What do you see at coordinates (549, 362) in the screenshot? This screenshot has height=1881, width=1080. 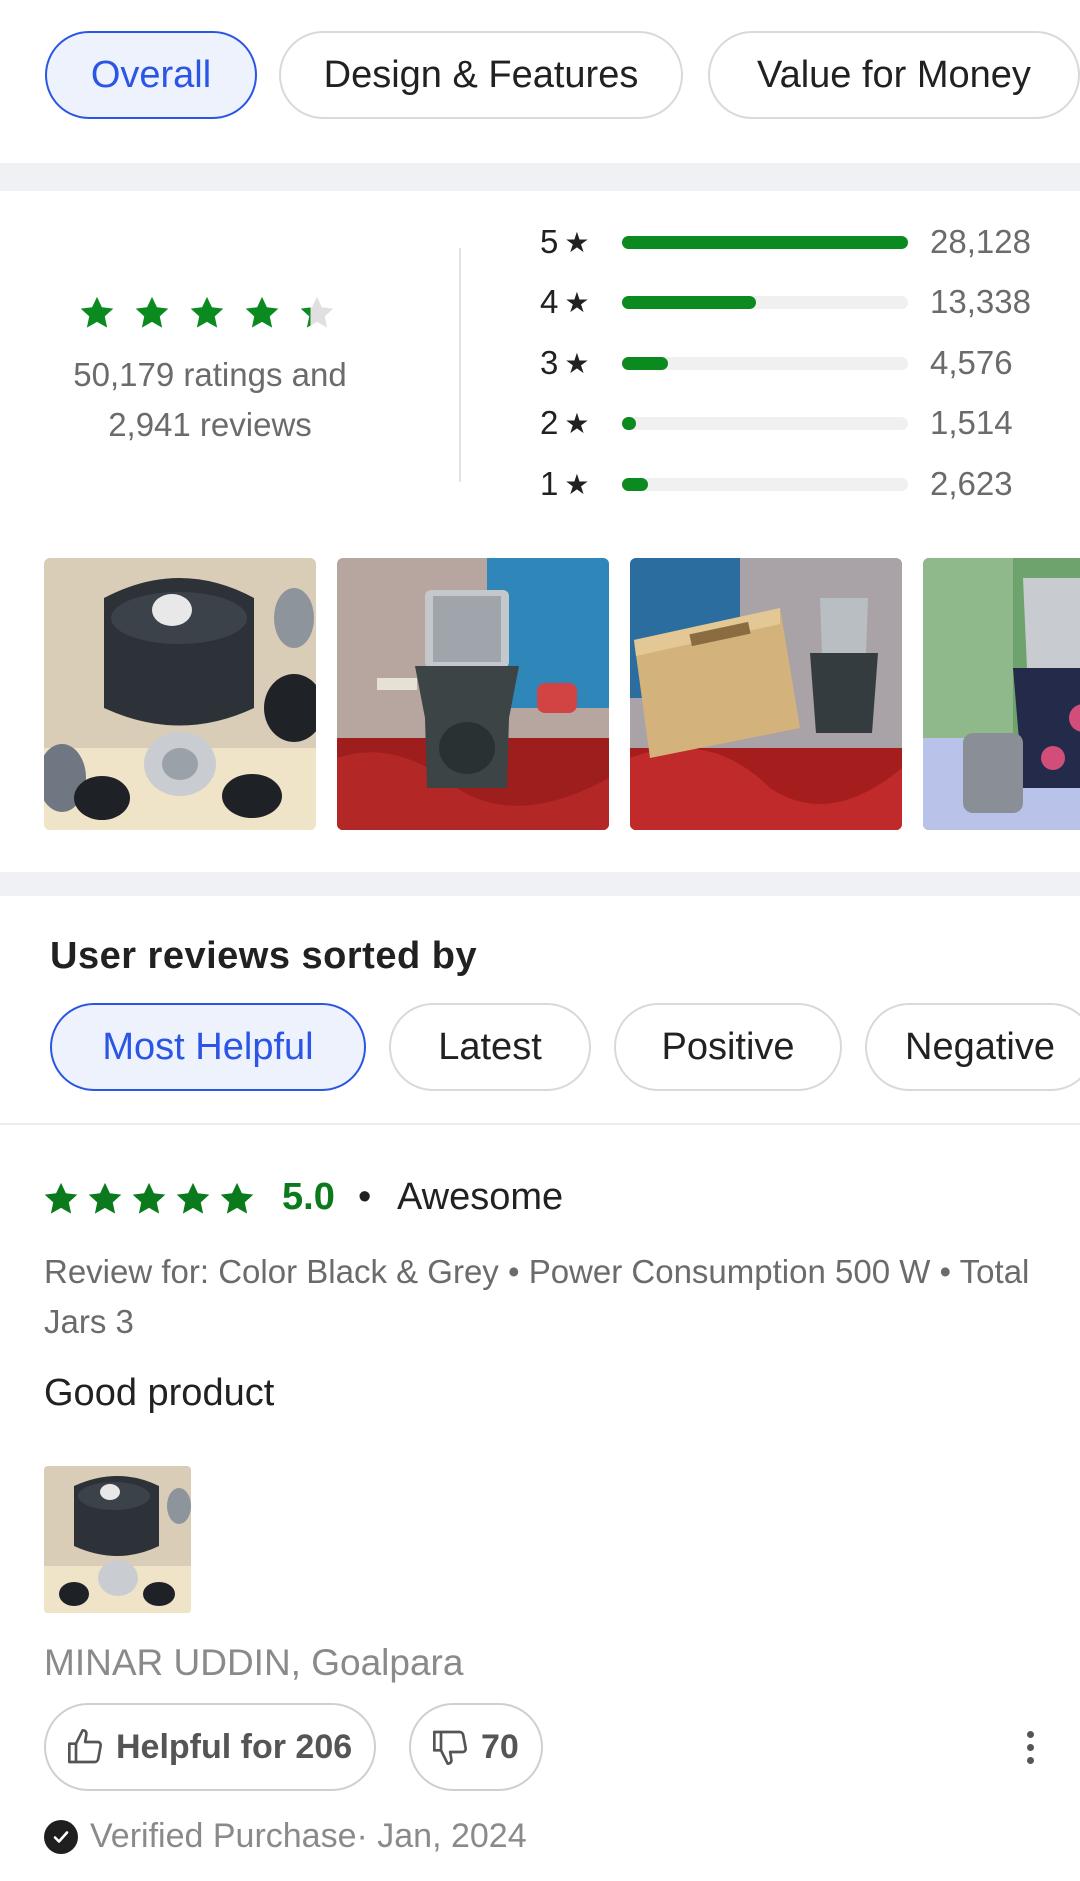 I see `star-number: 3` at bounding box center [549, 362].